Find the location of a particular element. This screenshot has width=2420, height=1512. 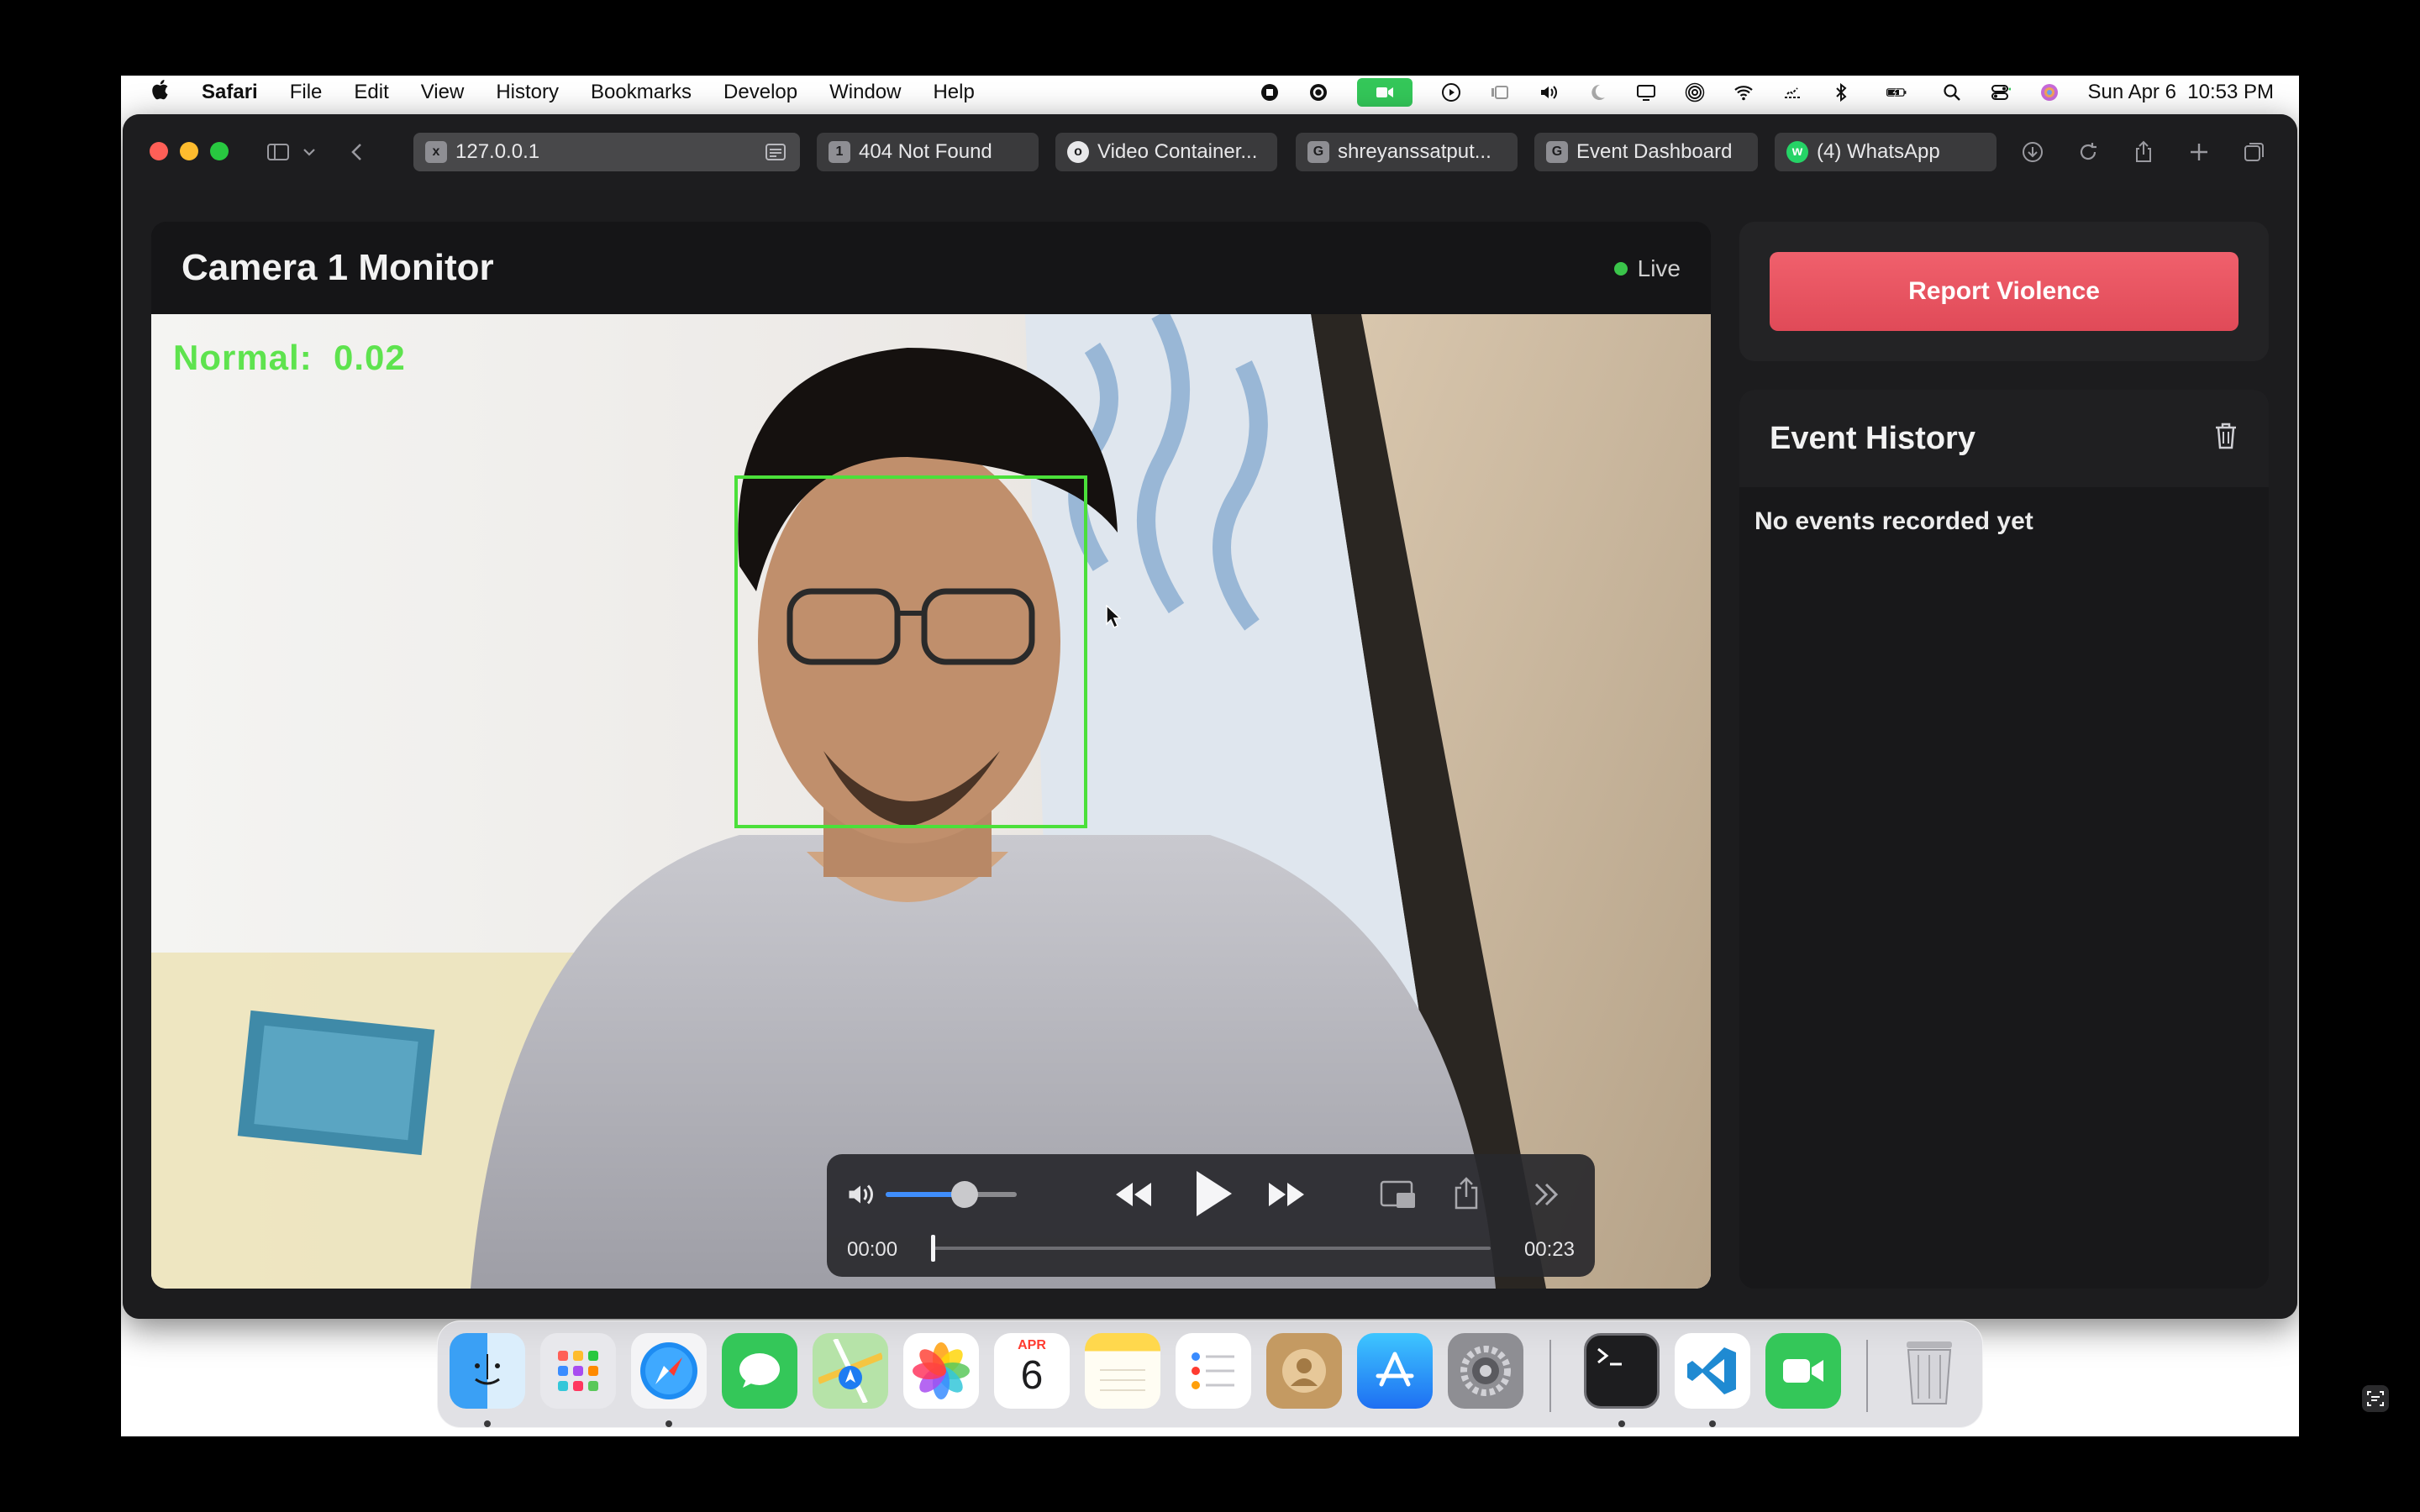

tab-favicon: o is located at coordinates (1078, 152).